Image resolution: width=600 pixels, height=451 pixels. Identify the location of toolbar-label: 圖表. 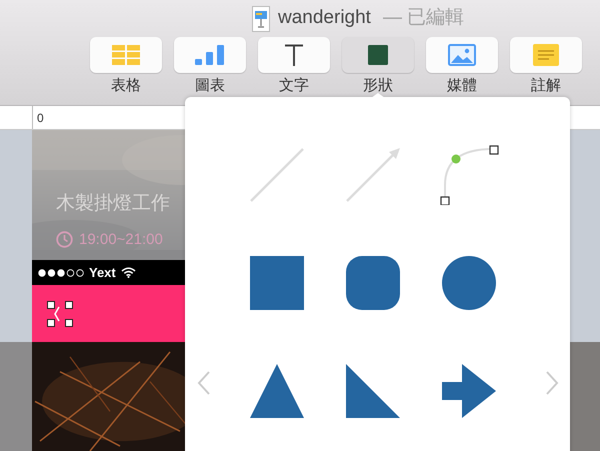
(210, 86).